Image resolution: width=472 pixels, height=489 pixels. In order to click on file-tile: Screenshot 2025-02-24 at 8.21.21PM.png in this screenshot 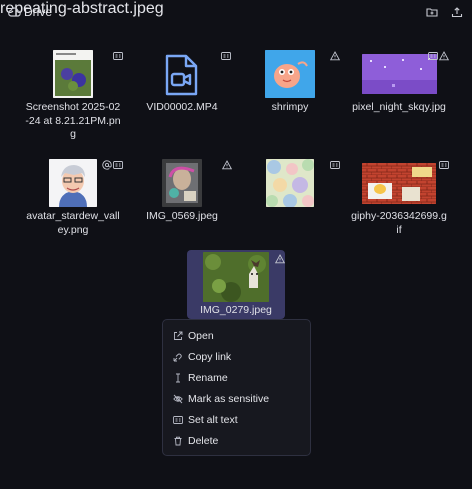, I will do `click(73, 98)`.